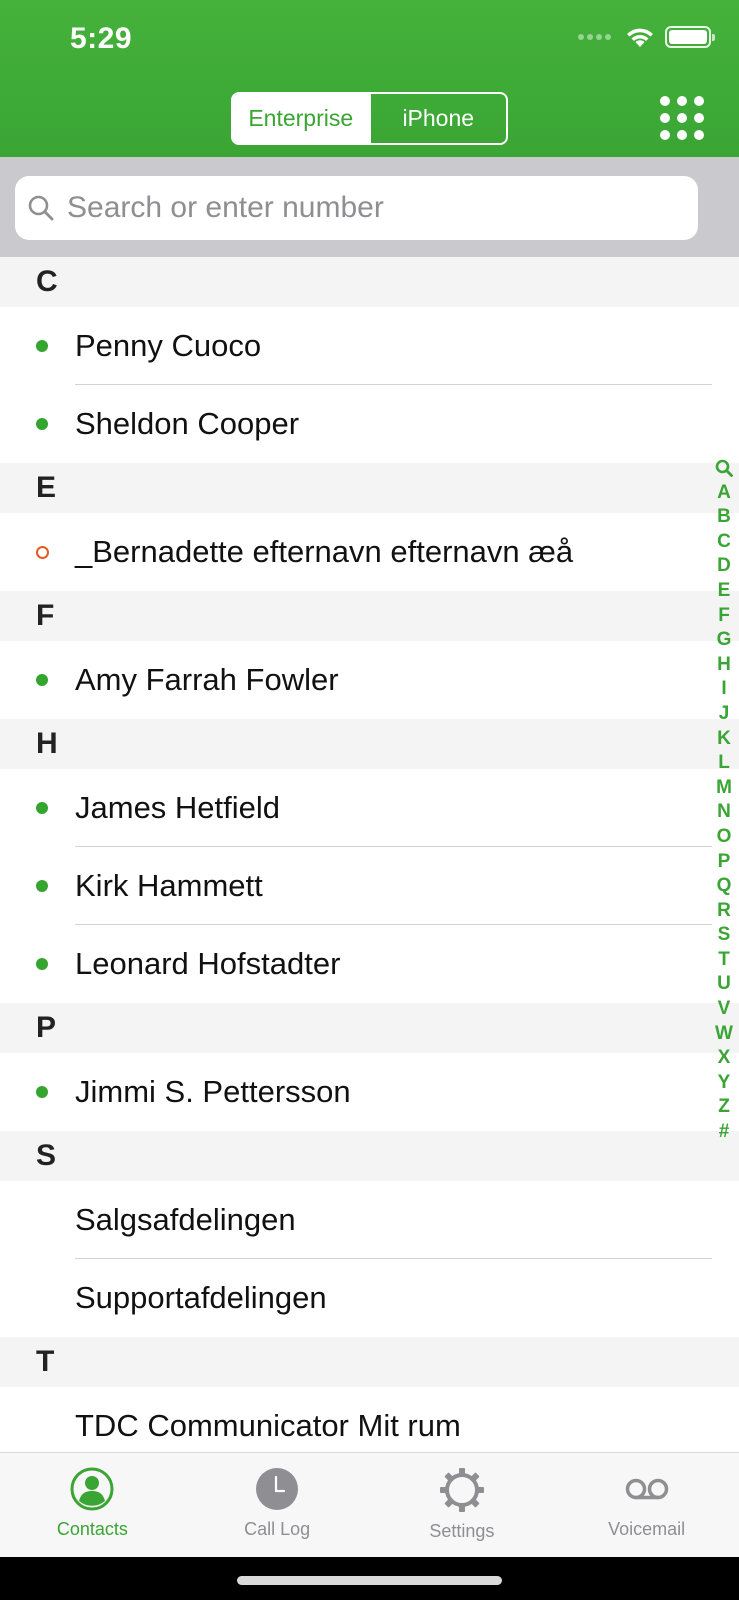 This screenshot has height=1600, width=739. Describe the element at coordinates (277, 1529) in the screenshot. I see `tab-label: Call Log` at that location.